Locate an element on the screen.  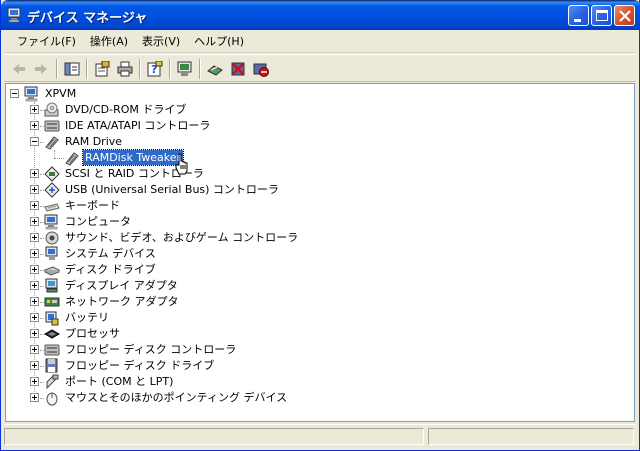
properties-icon is located at coordinates (102, 69).